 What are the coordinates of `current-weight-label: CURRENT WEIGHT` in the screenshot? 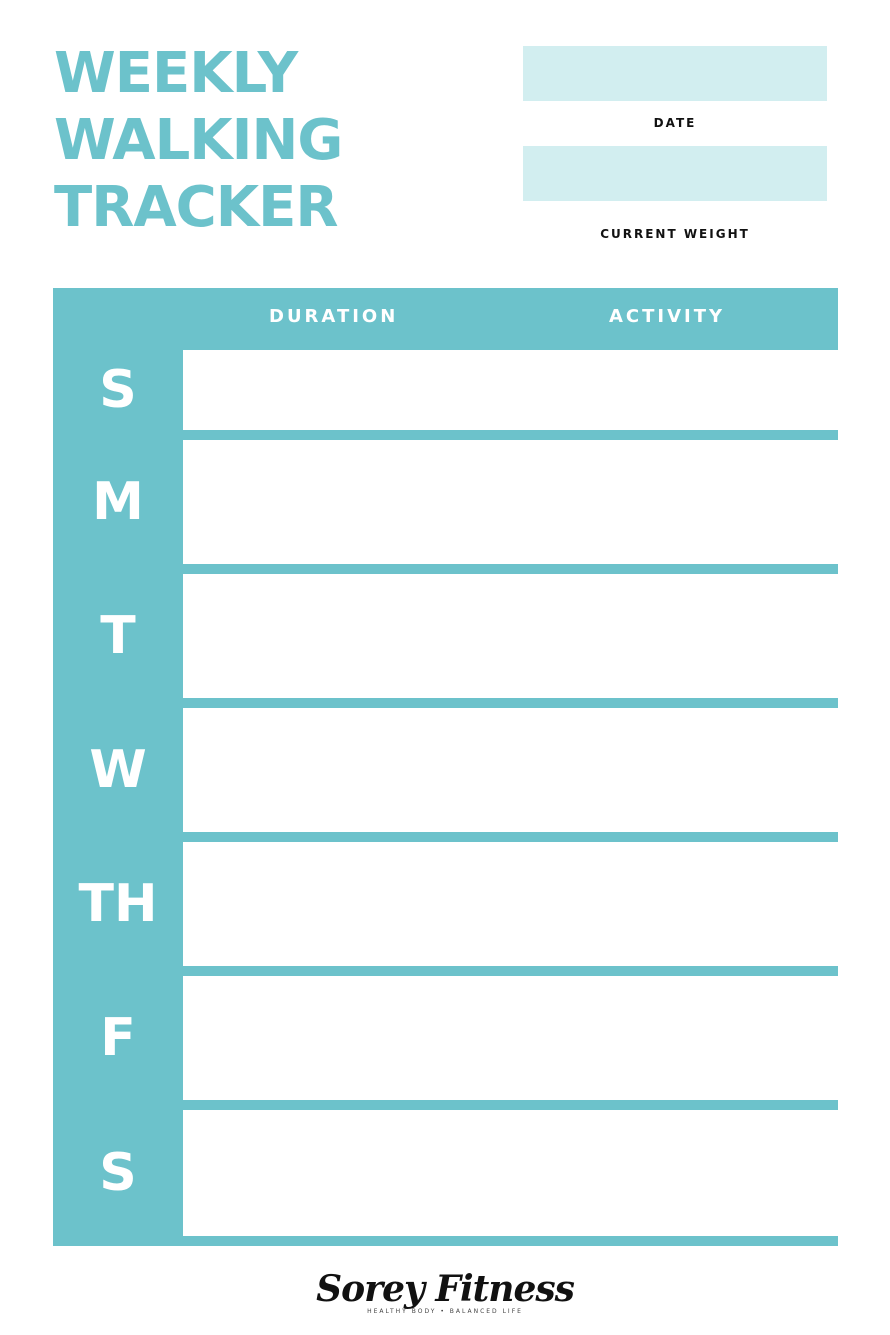 It's located at (675, 234).